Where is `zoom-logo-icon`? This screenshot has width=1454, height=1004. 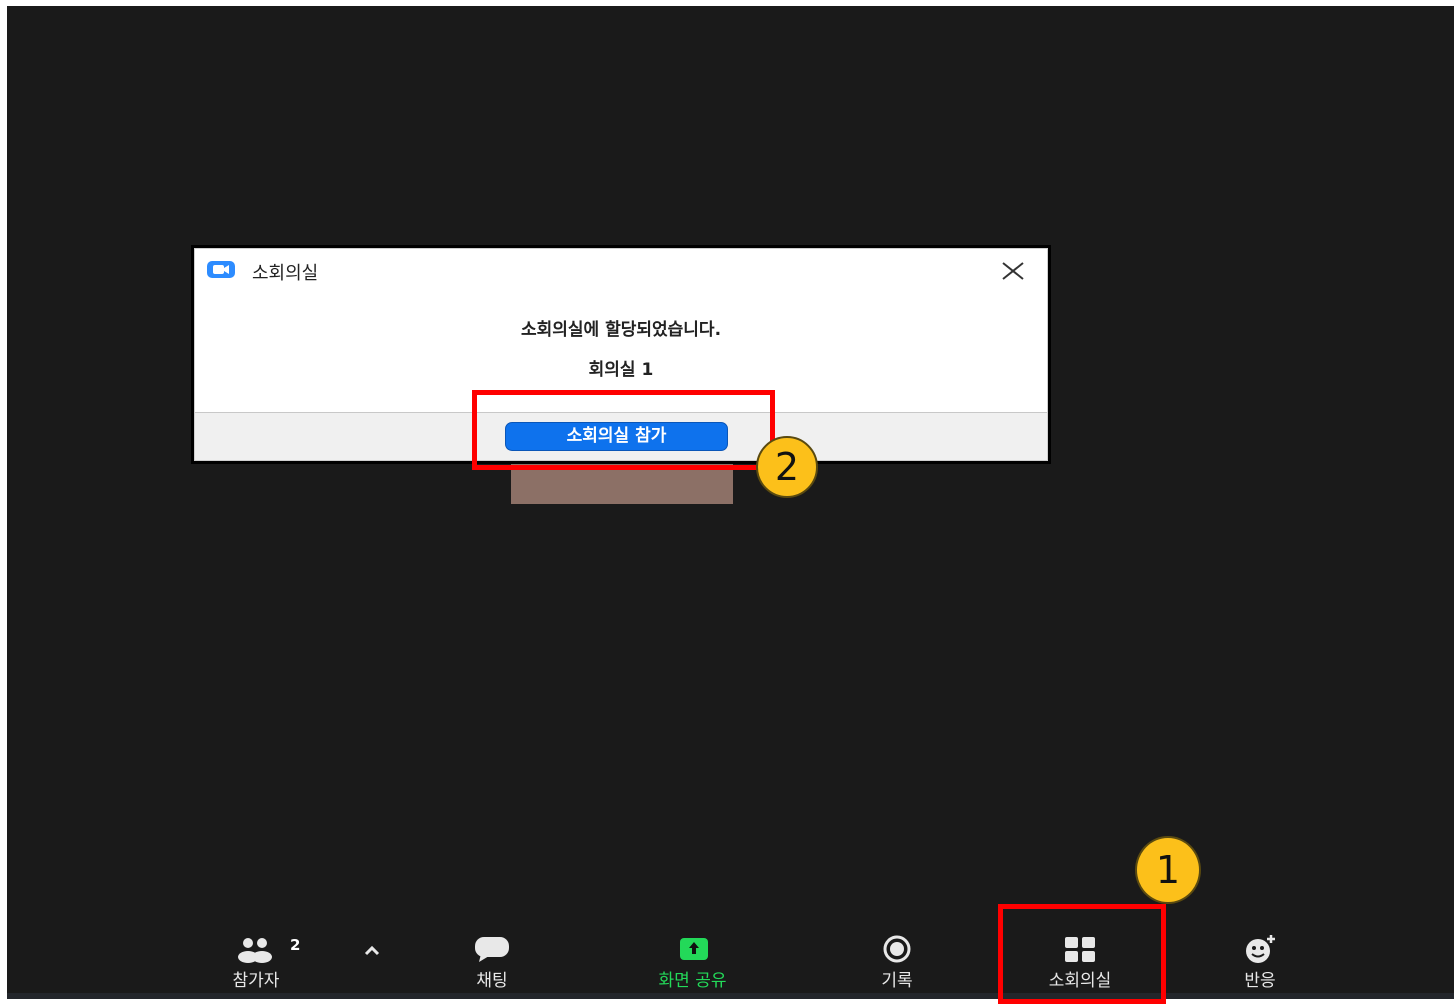
zoom-logo-icon is located at coordinates (221, 269).